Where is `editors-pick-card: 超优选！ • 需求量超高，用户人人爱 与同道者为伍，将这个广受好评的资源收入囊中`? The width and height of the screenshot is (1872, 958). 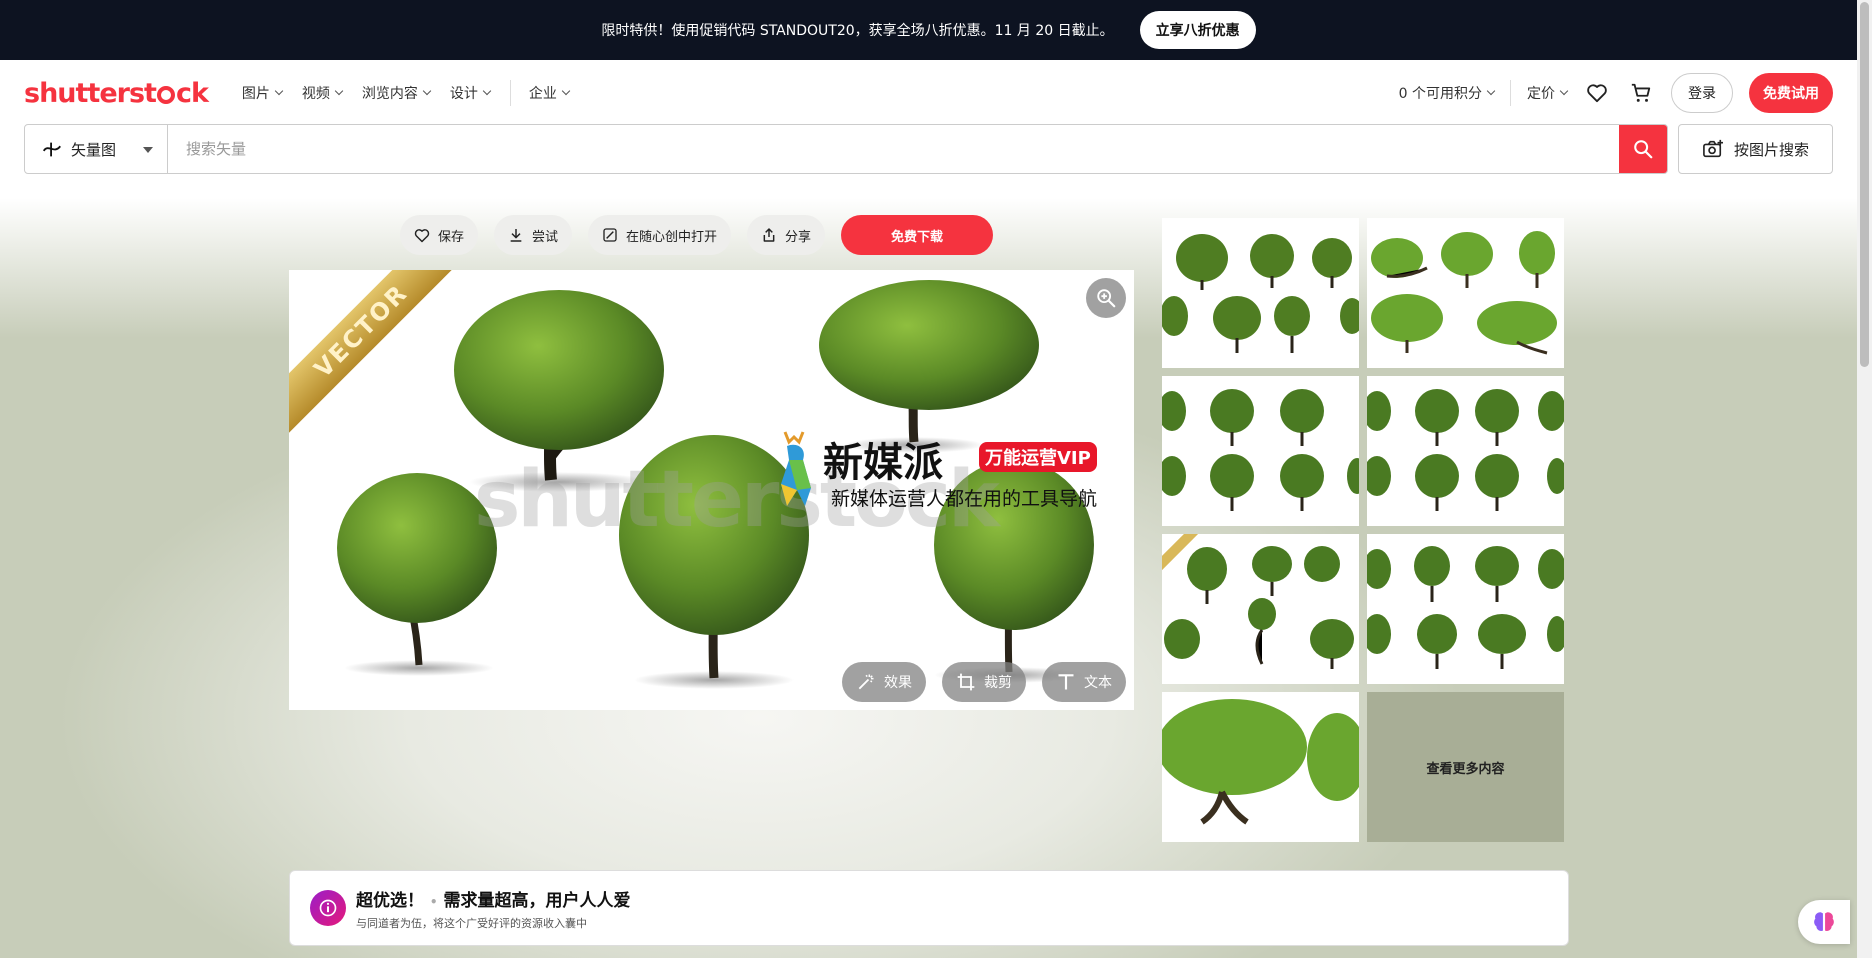
editors-pick-card: 超优选！ • 需求量超高，用户人人爱 与同道者为伍，将这个广受好评的资源收入囊中 is located at coordinates (929, 908).